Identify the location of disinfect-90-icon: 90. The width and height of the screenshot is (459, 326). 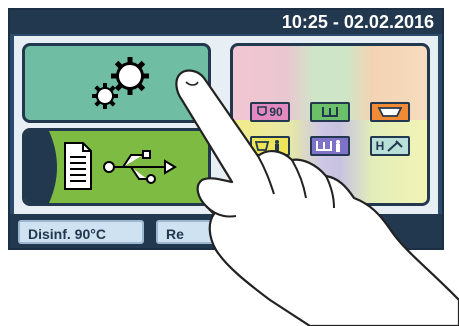
(270, 112).